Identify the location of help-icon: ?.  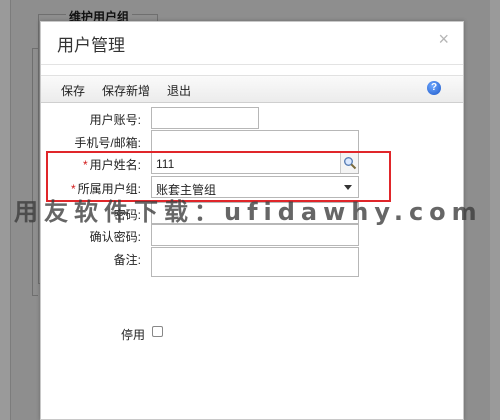
(434, 88).